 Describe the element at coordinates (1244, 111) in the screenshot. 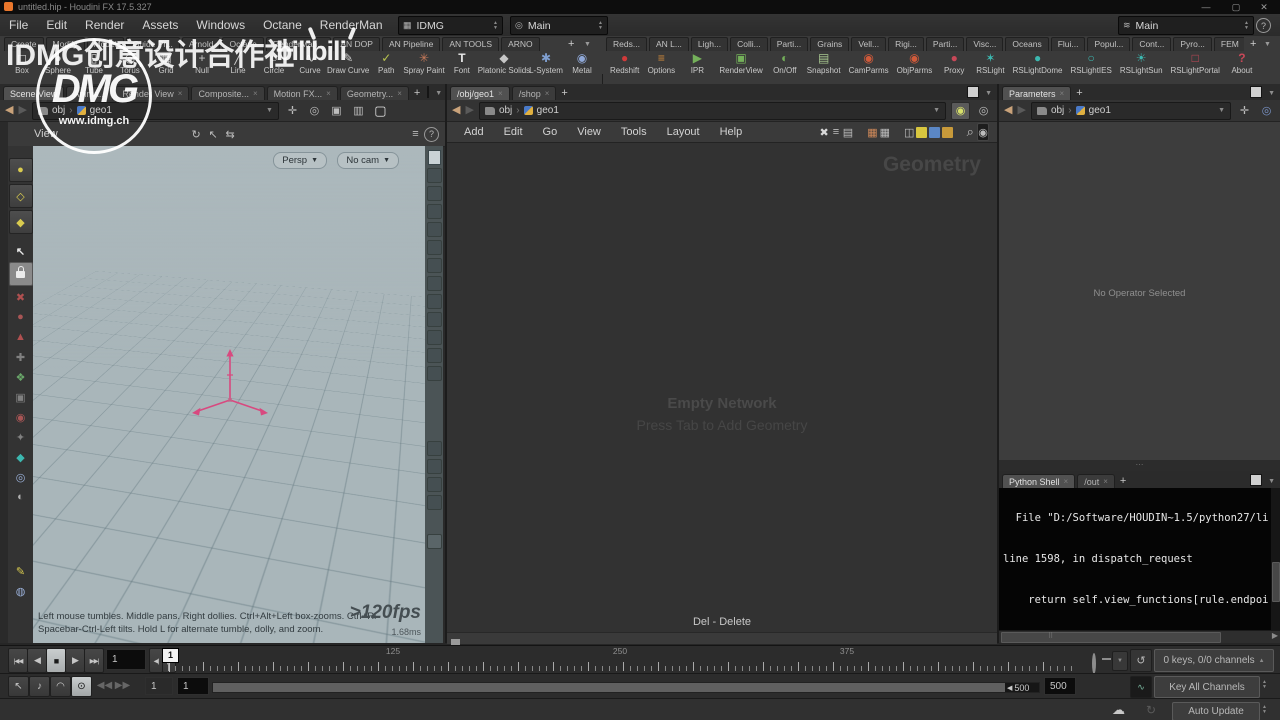

I see `pin-icon: ✛` at that location.